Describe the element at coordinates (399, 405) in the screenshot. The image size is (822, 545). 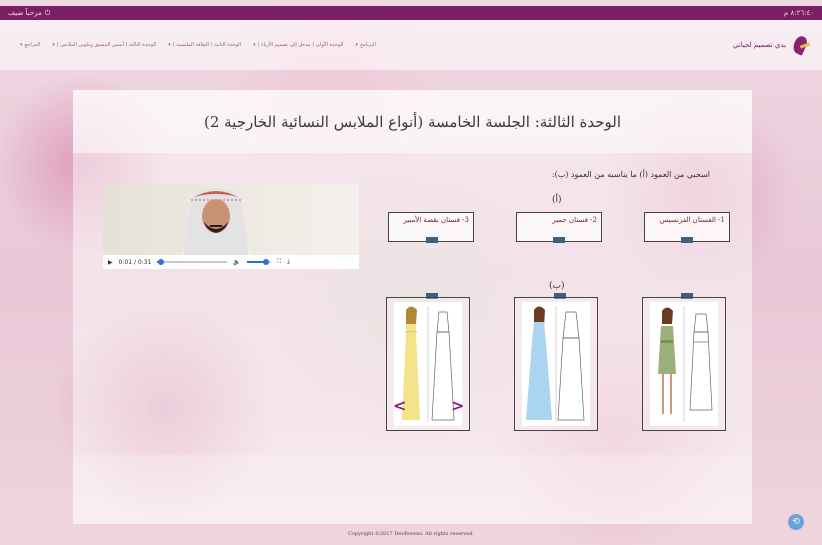
I see `previous-page-arrow-icon: <` at that location.